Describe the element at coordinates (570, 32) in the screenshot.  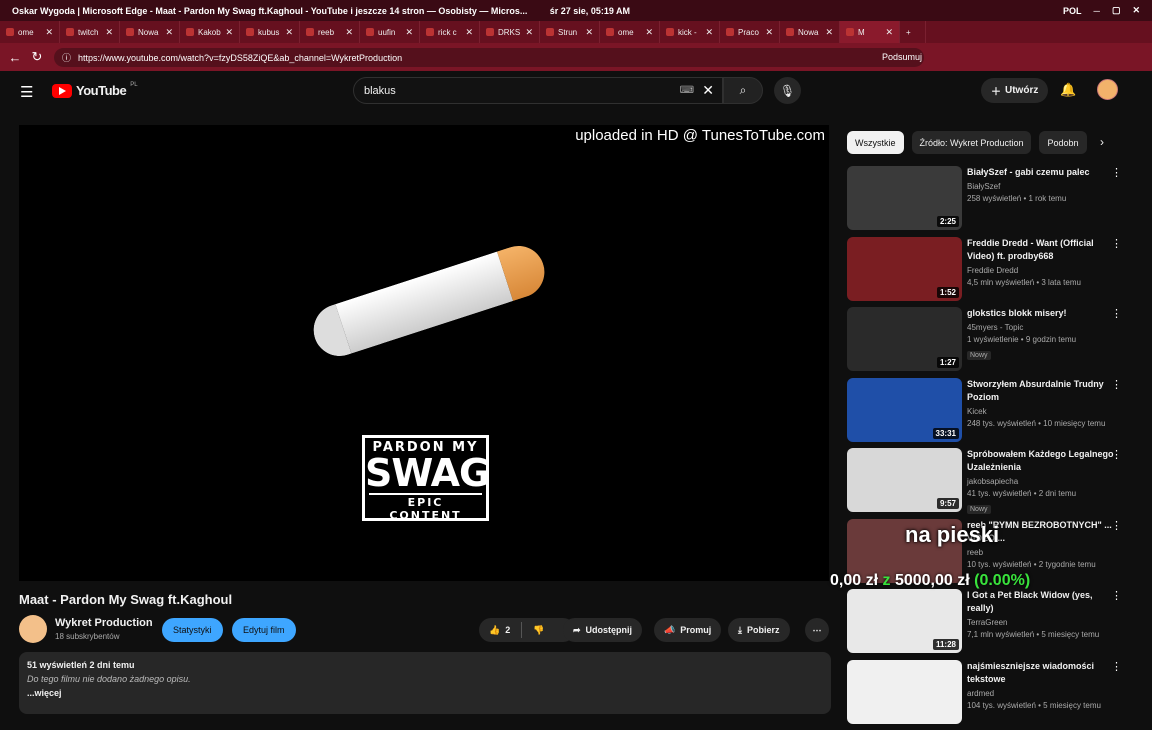
I see `browser-tab: Strun✕` at that location.